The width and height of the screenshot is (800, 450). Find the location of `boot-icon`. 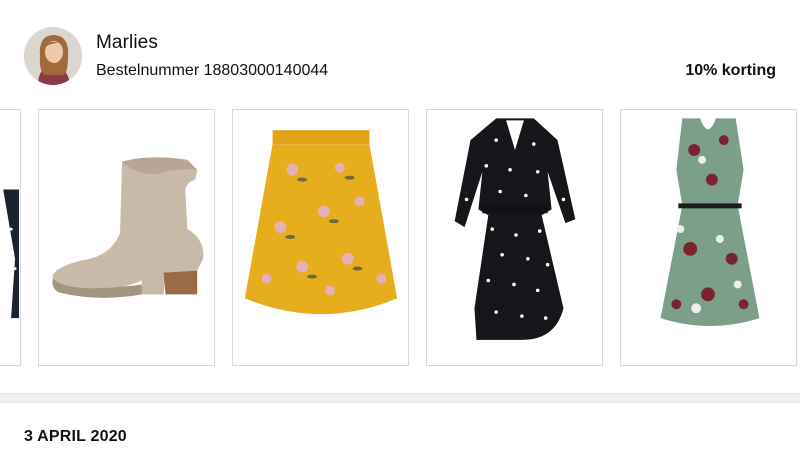

boot-icon is located at coordinates (128, 227).